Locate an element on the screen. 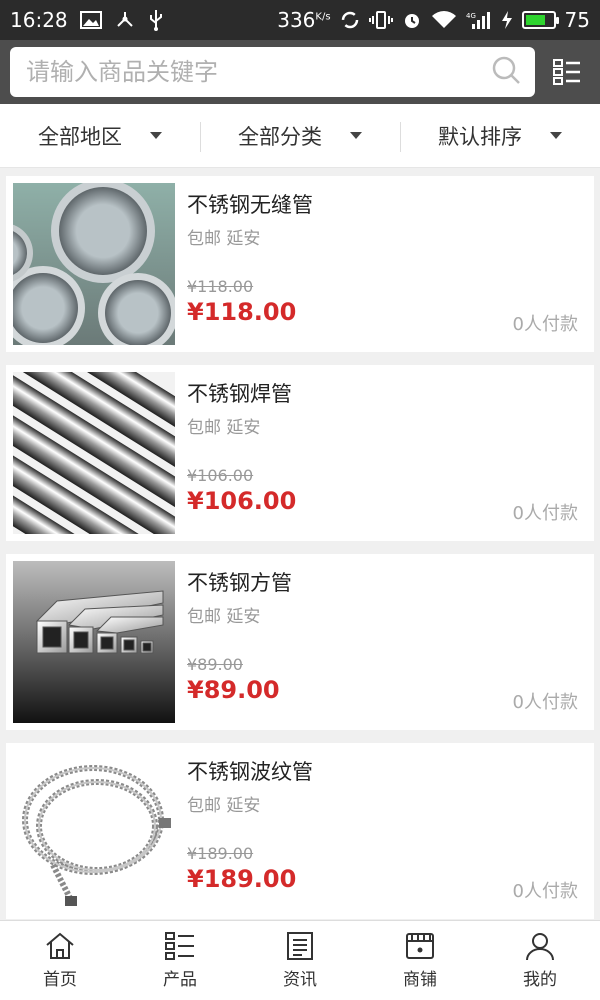 The image size is (600, 1000). category-menu-button is located at coordinates (567, 72).